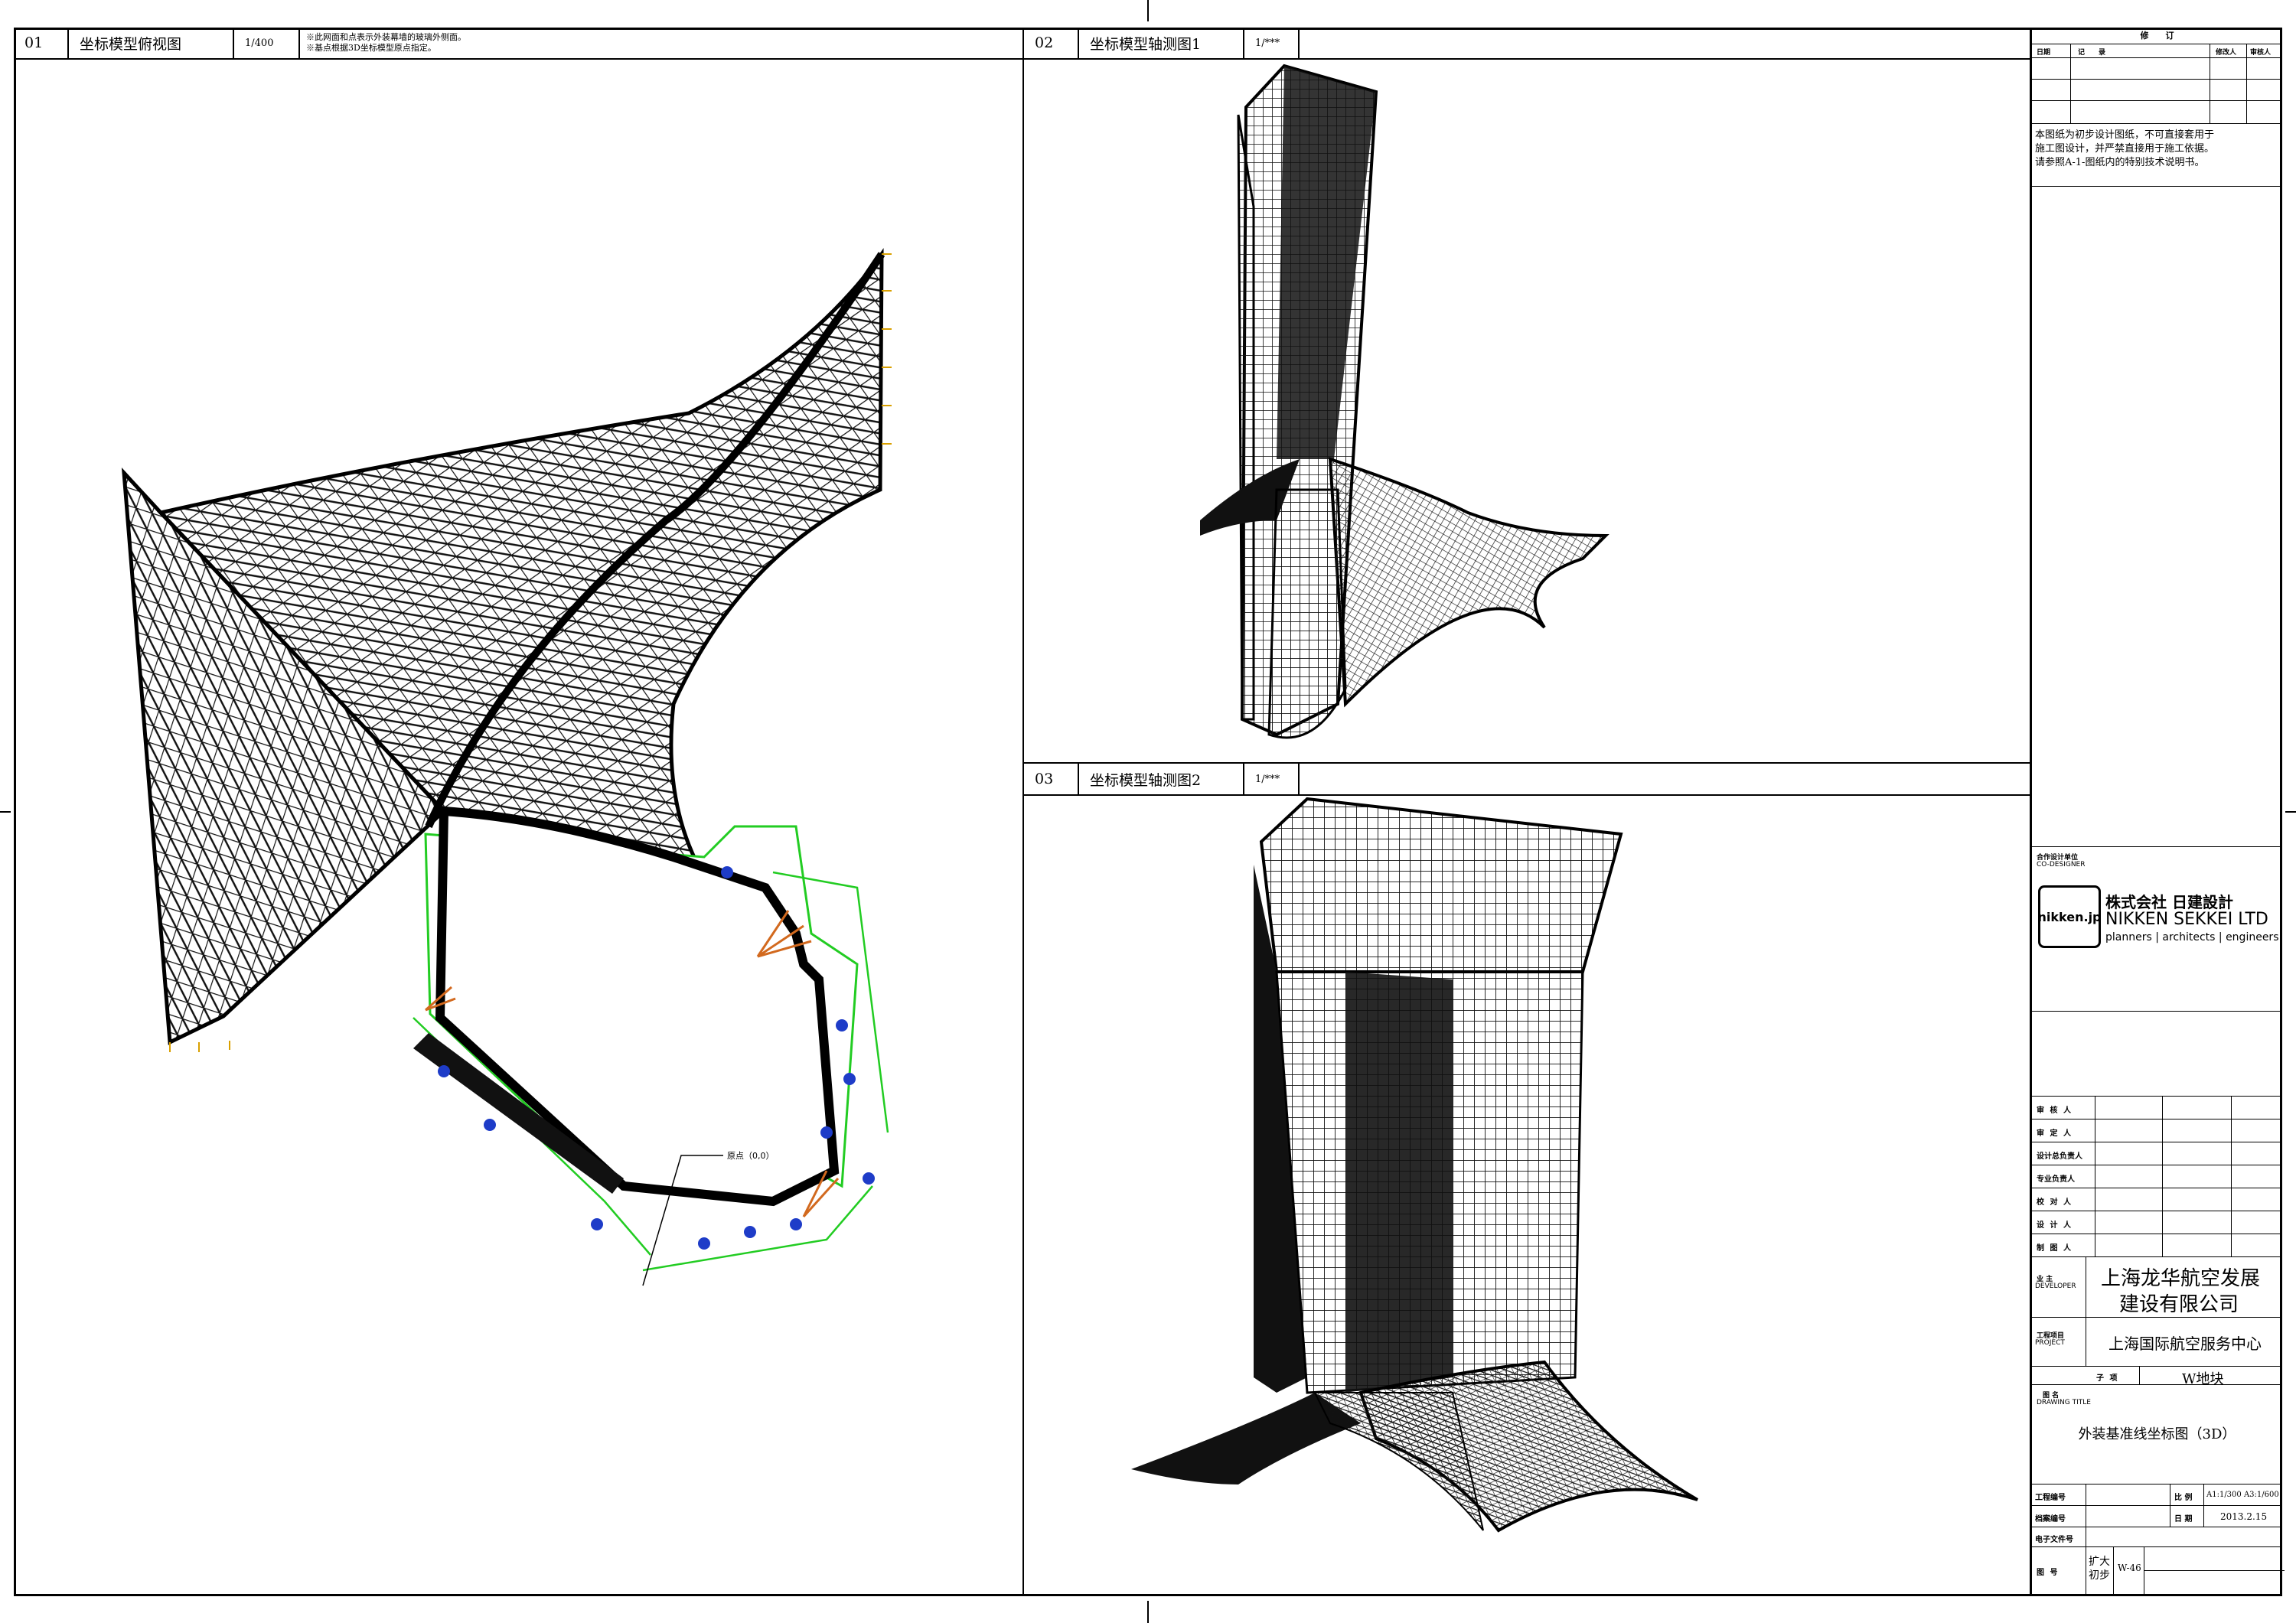 The width and height of the screenshot is (2296, 1623). I want to click on ratio-label: 比 例, so click(2183, 1498).